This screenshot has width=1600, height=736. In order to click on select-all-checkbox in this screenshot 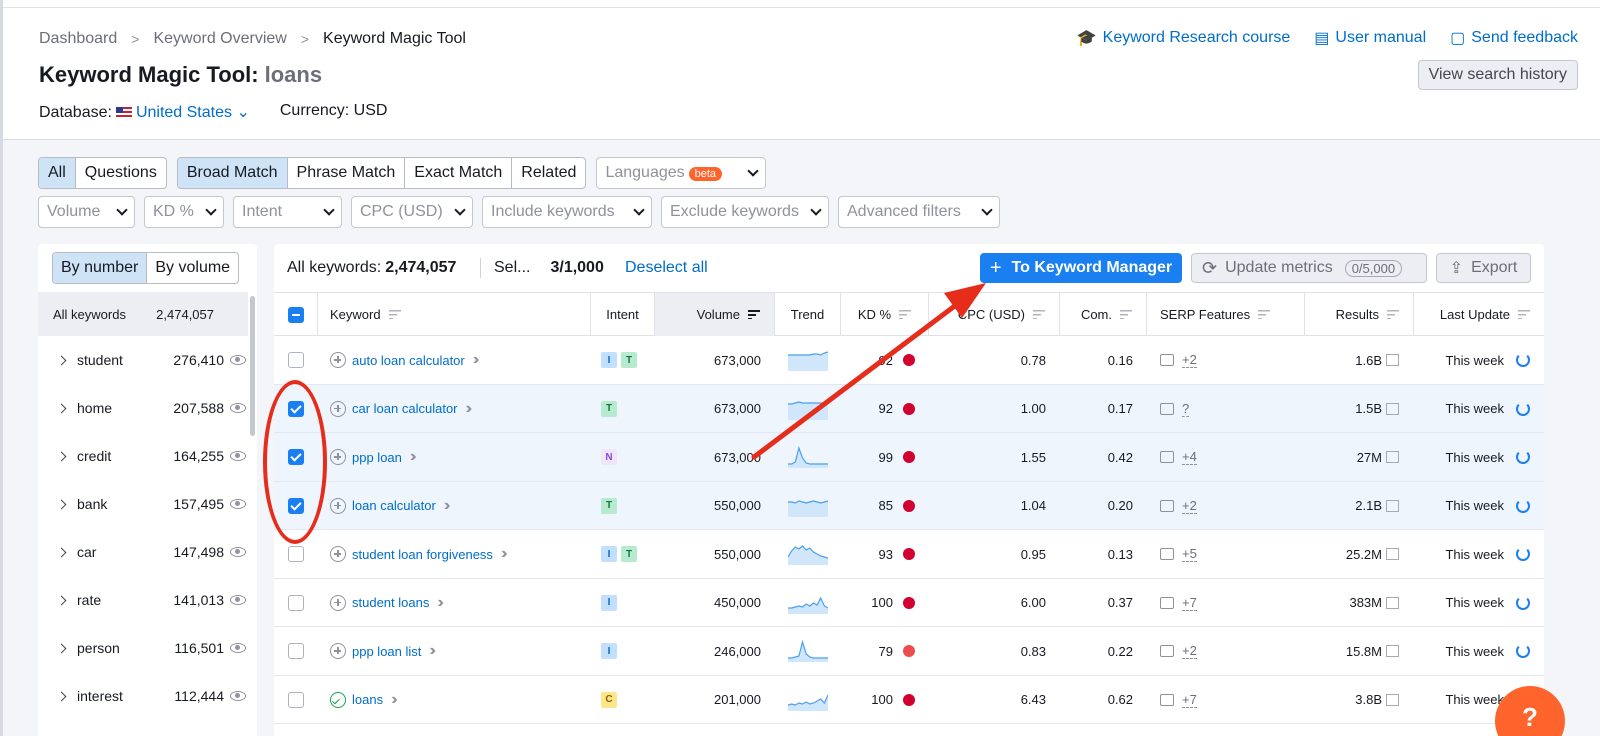, I will do `click(295, 314)`.